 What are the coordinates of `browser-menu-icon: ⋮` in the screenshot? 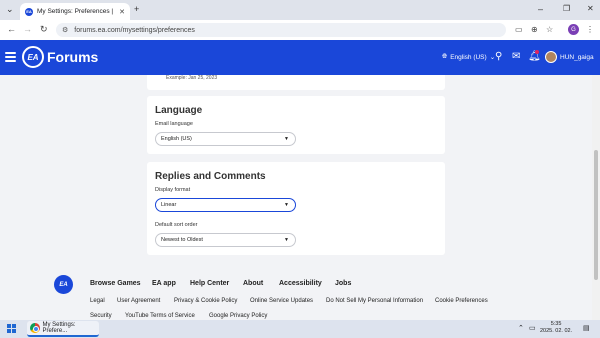 It's located at (590, 29).